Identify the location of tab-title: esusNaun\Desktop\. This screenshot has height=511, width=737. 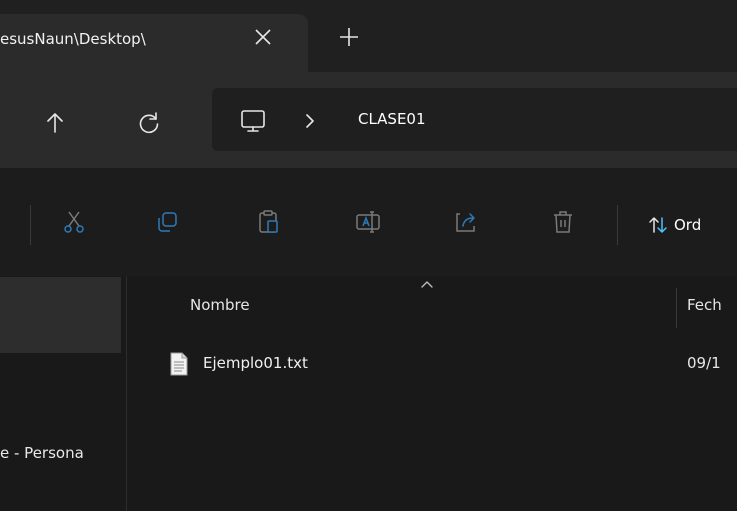
(73, 39).